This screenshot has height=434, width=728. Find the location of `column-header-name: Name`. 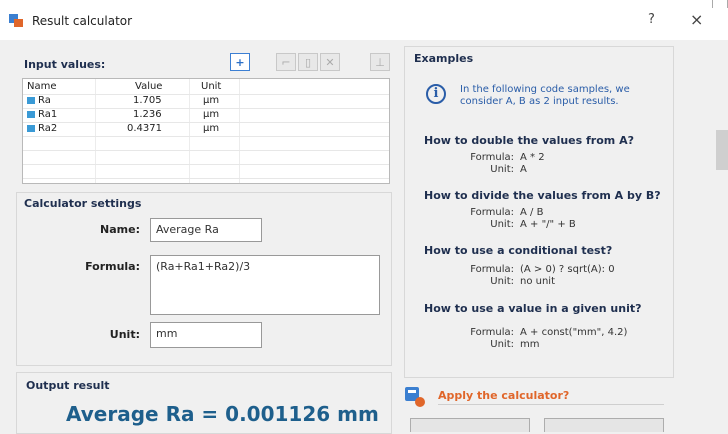

column-header-name: Name is located at coordinates (42, 86).